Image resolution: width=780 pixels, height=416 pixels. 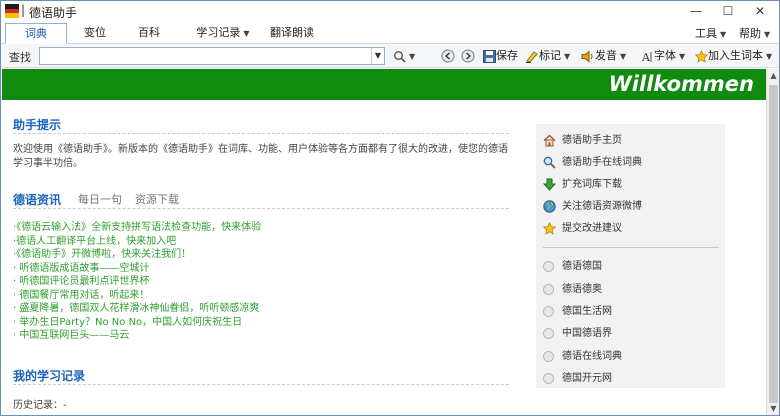 What do you see at coordinates (137, 320) in the screenshot?
I see `news-link: · 举办生日Party？No No No，中国人如何庆祝生日` at bounding box center [137, 320].